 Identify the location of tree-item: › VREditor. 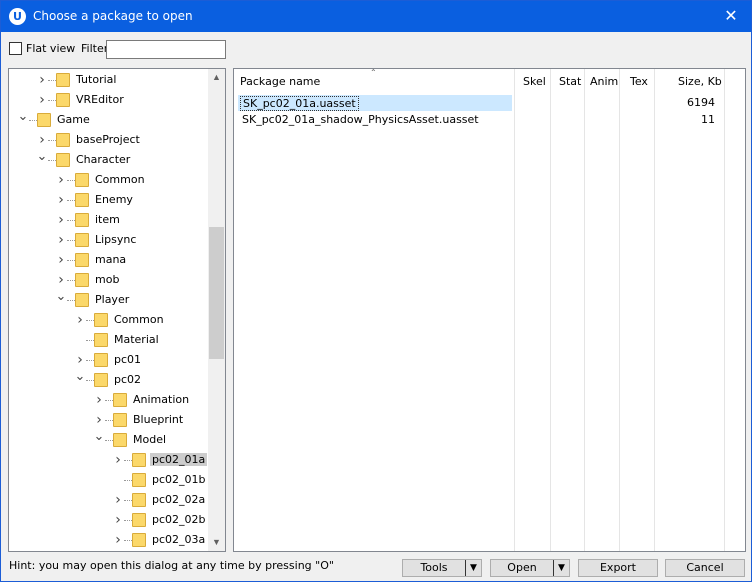
(111, 100).